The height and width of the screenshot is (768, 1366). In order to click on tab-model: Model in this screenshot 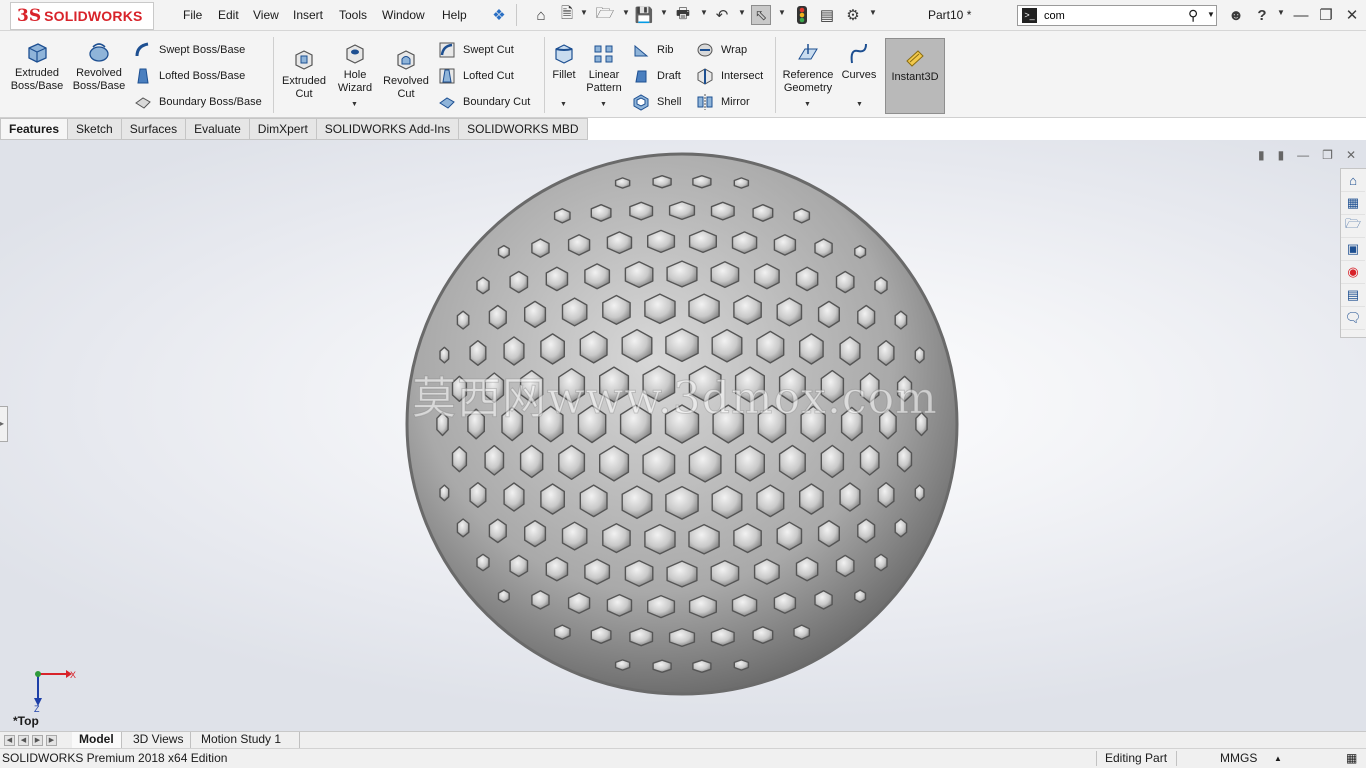, I will do `click(97, 740)`.